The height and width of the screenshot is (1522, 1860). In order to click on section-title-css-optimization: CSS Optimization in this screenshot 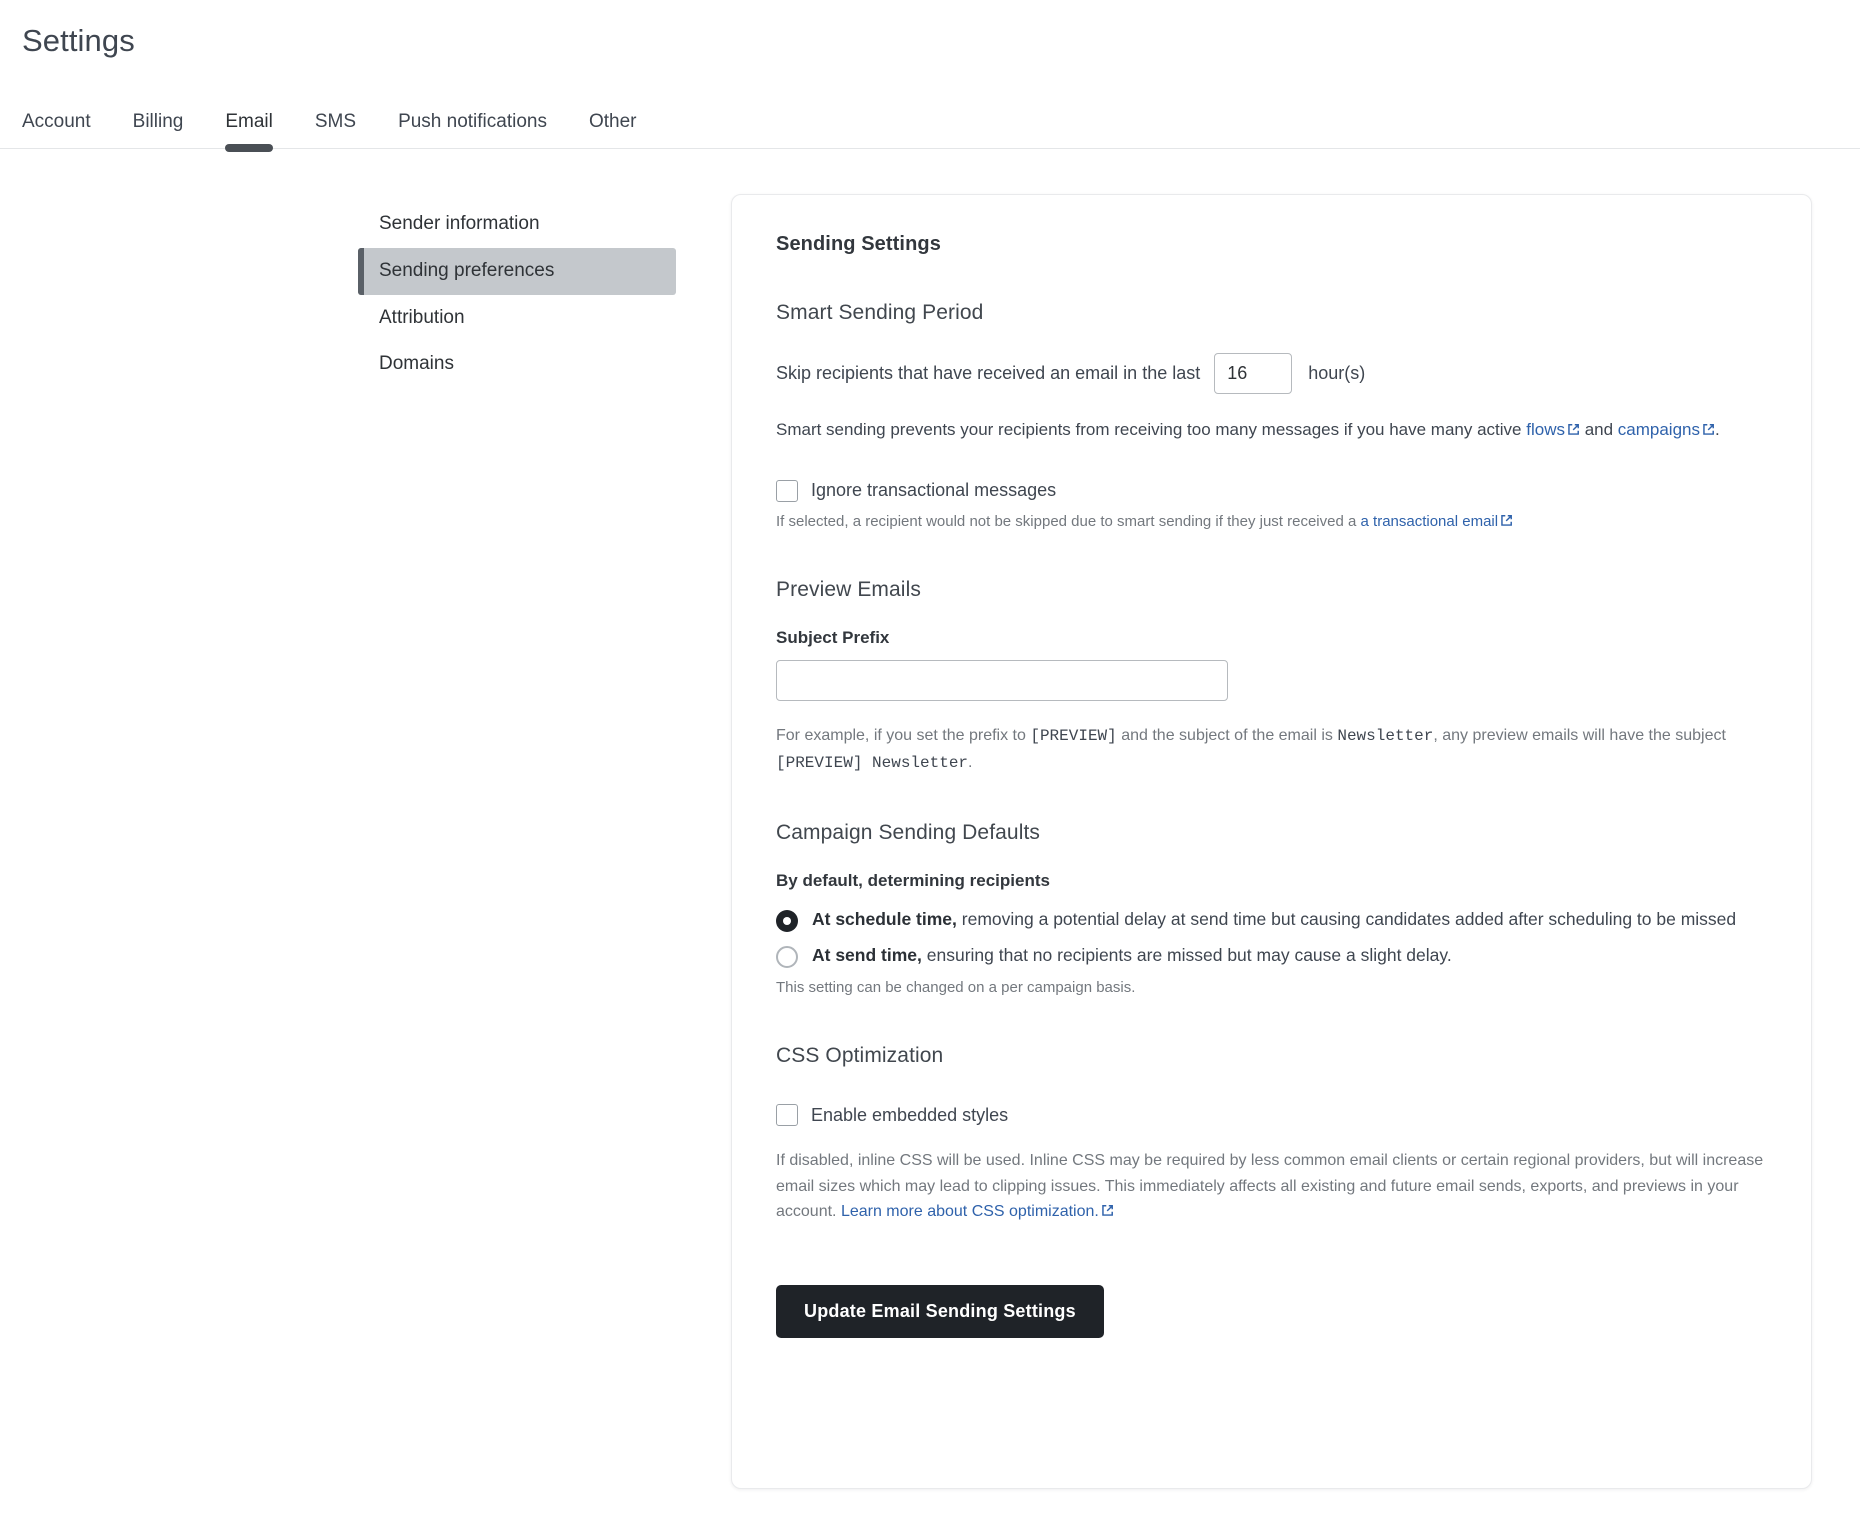, I will do `click(860, 1056)`.